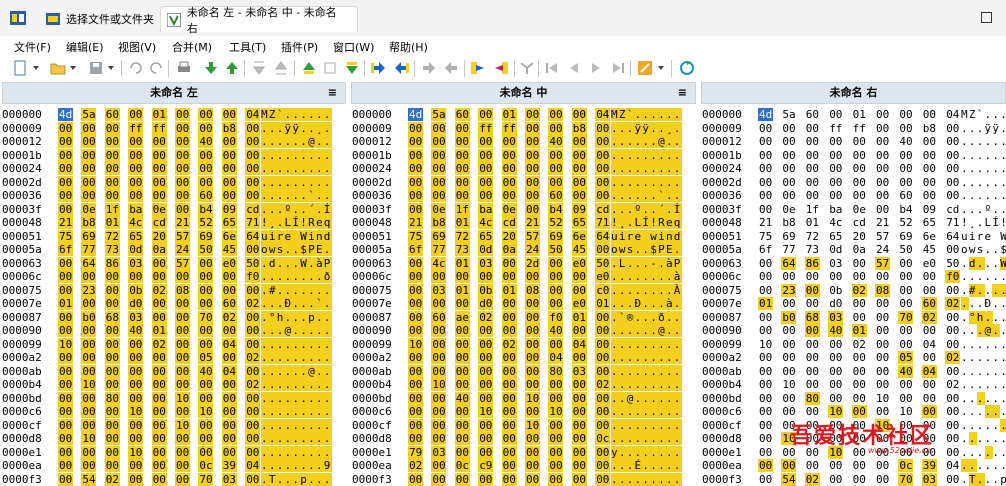 This screenshot has width=1006, height=486. I want to click on new-icon, so click(20, 68).